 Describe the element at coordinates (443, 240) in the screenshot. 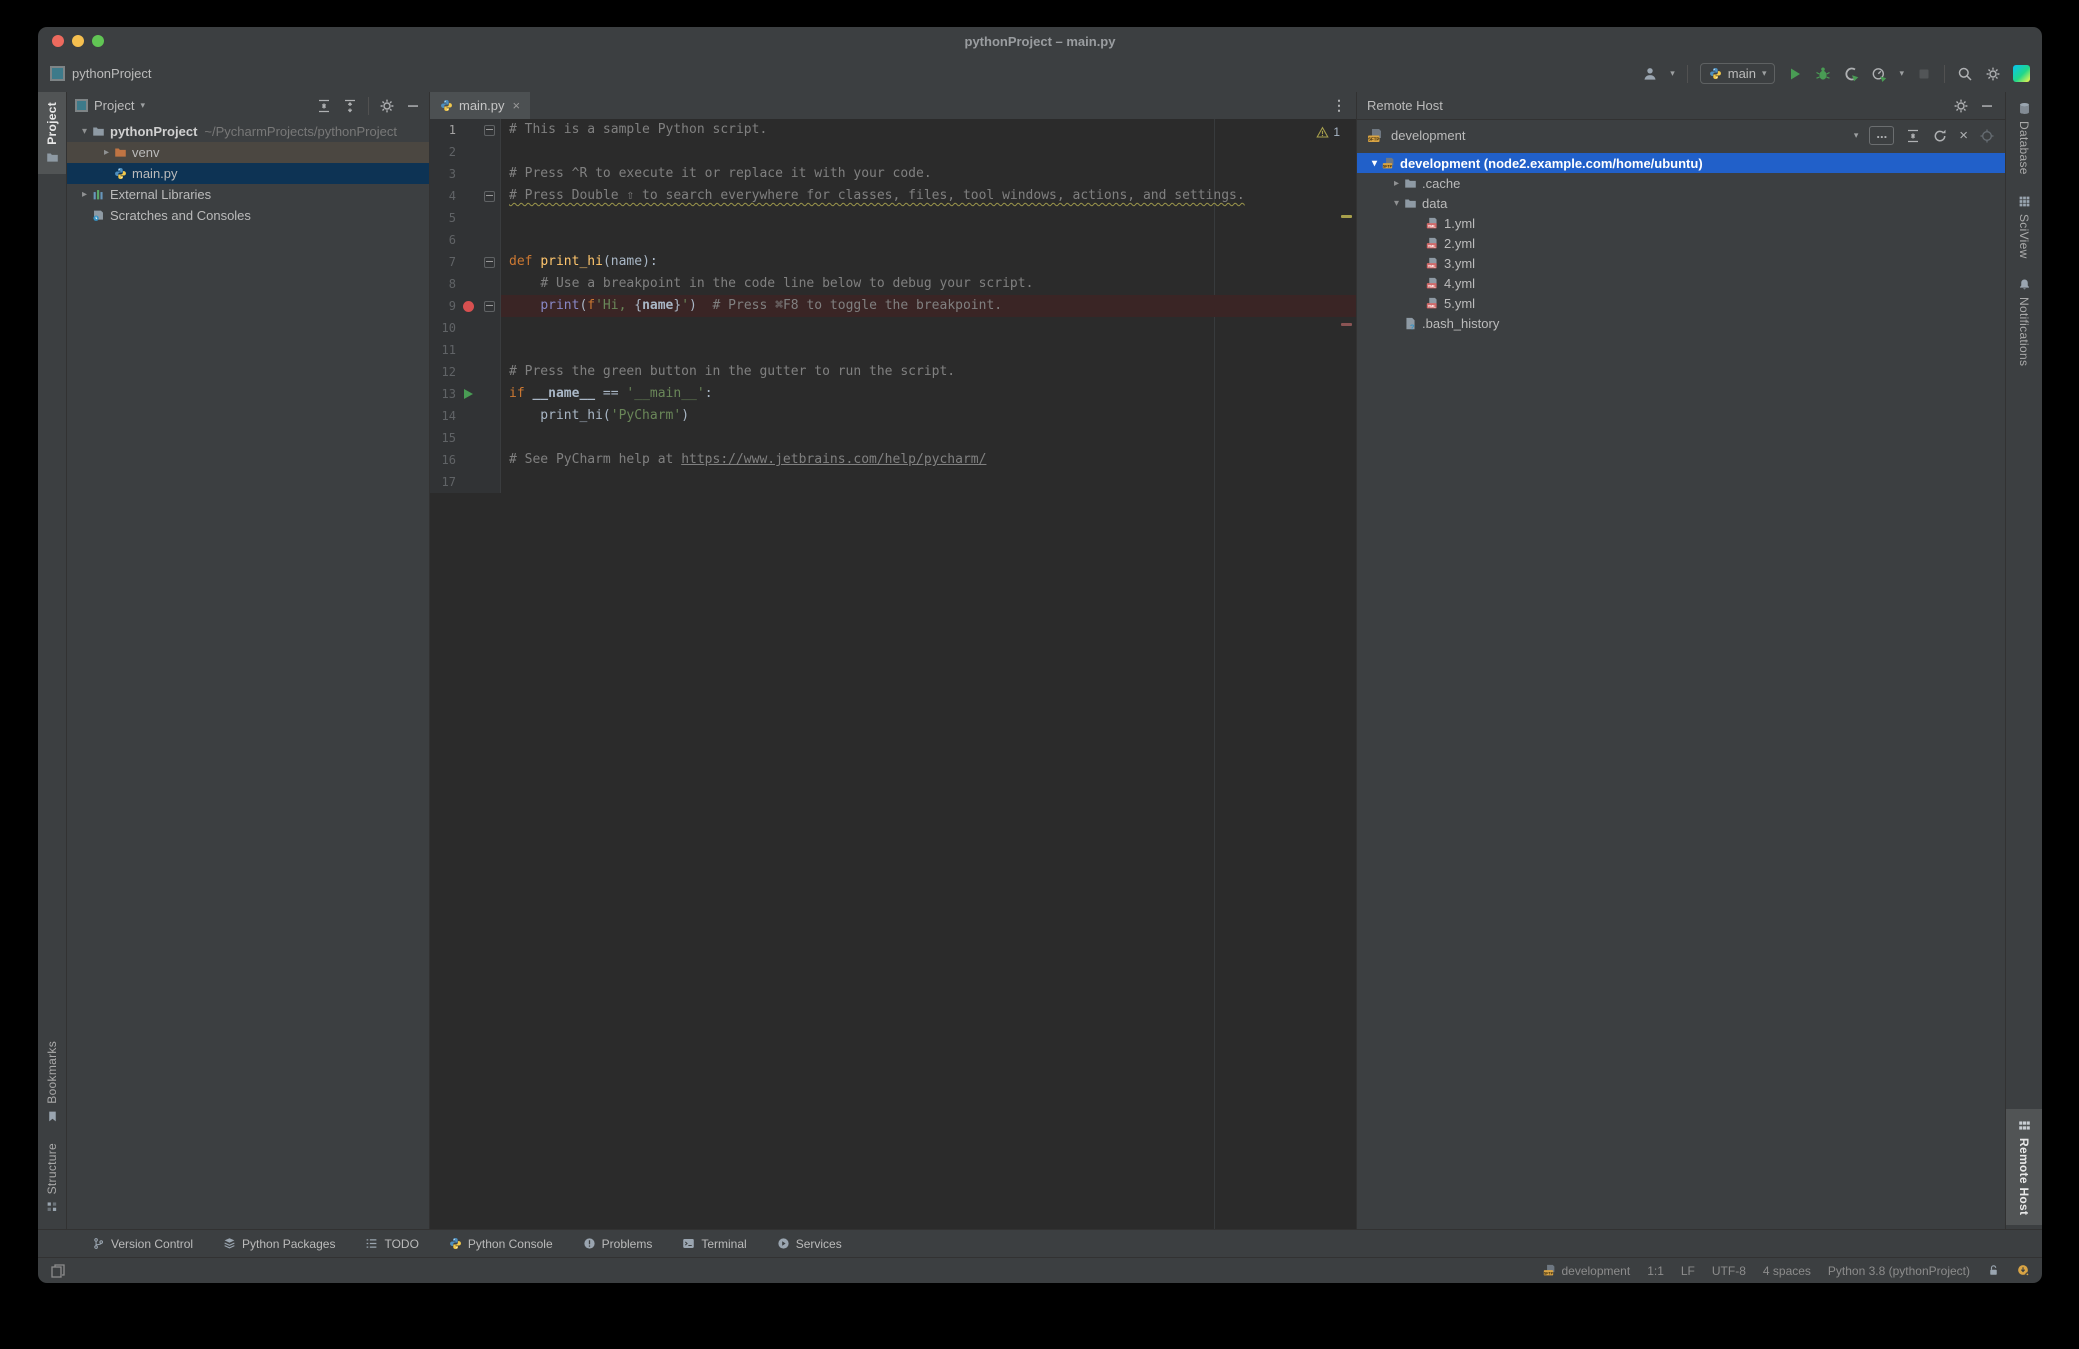

I see `line-number: 6` at that location.